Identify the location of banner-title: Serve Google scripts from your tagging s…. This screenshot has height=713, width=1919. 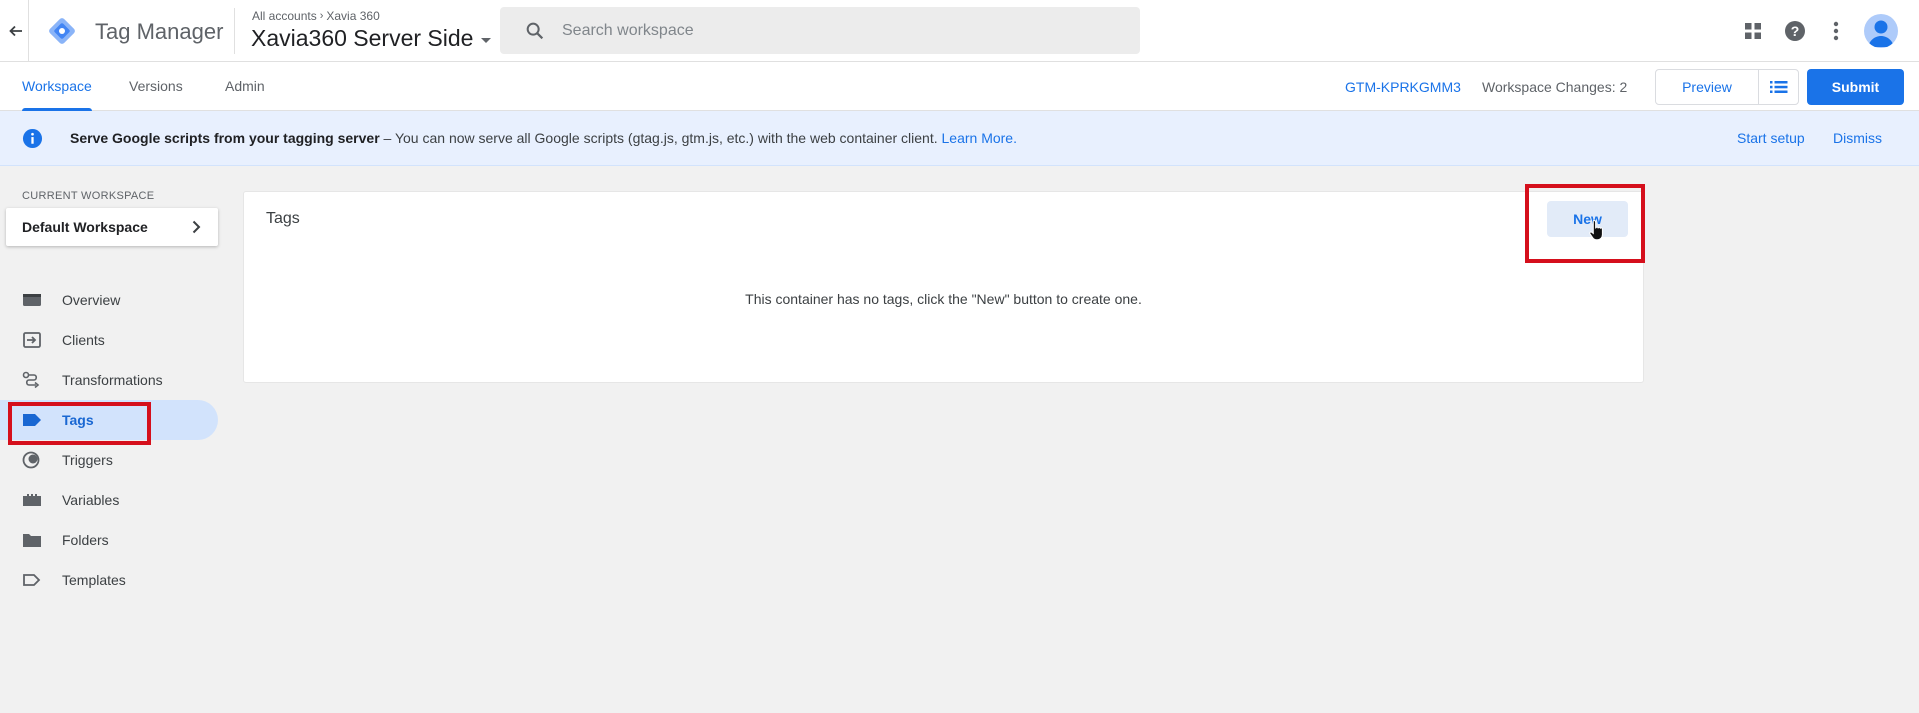
(225, 138).